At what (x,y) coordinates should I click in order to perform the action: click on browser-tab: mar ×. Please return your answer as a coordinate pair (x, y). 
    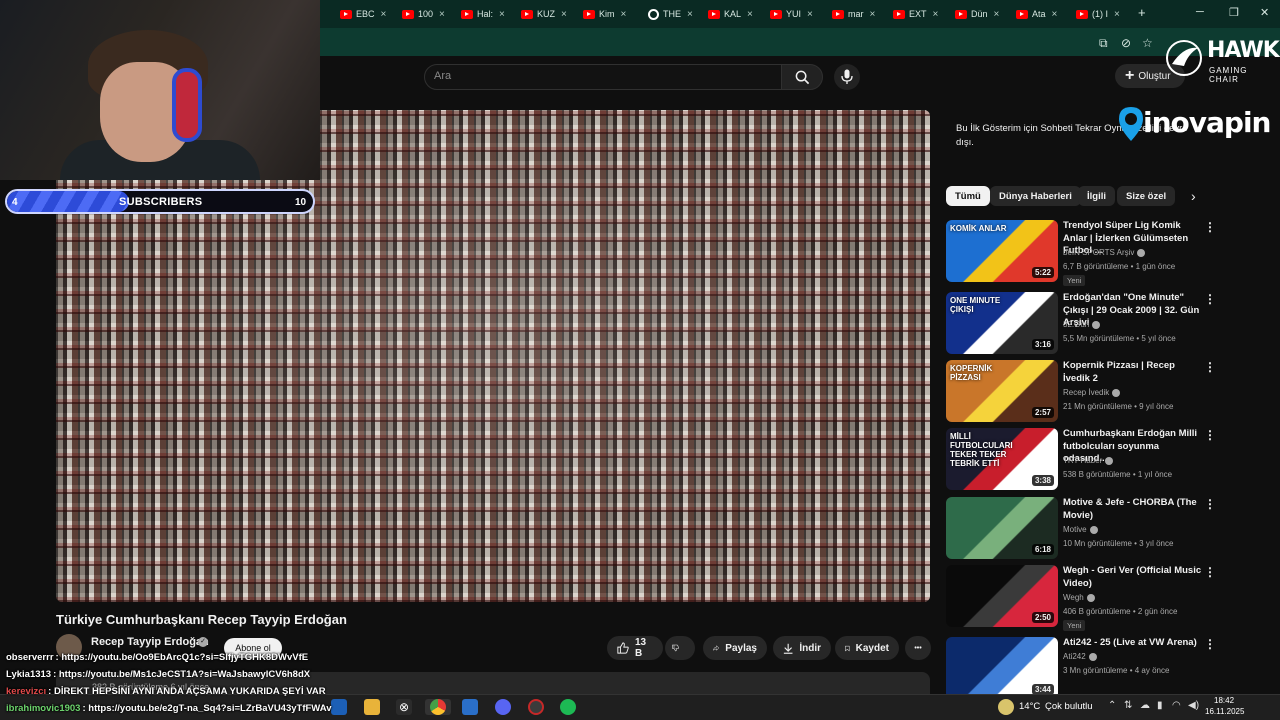
    Looking at the image, I should click on (853, 14).